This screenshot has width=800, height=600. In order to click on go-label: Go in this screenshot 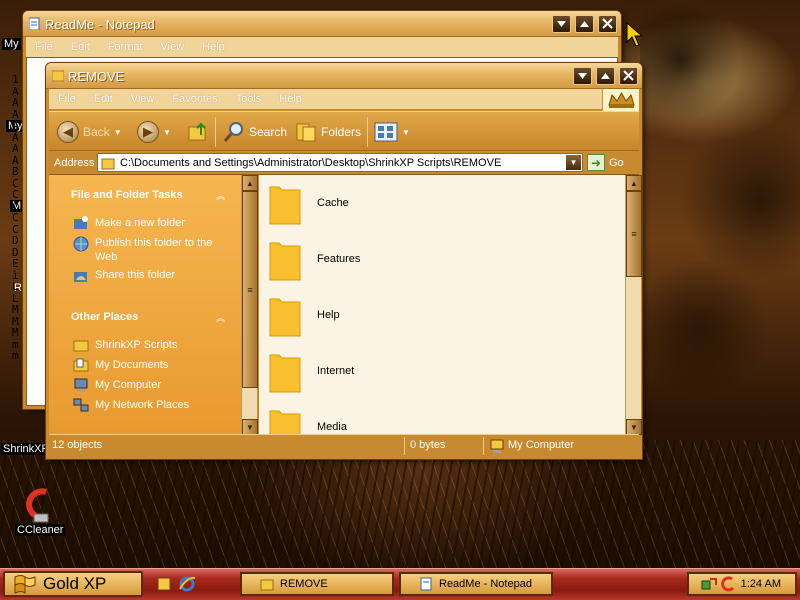, I will do `click(616, 162)`.